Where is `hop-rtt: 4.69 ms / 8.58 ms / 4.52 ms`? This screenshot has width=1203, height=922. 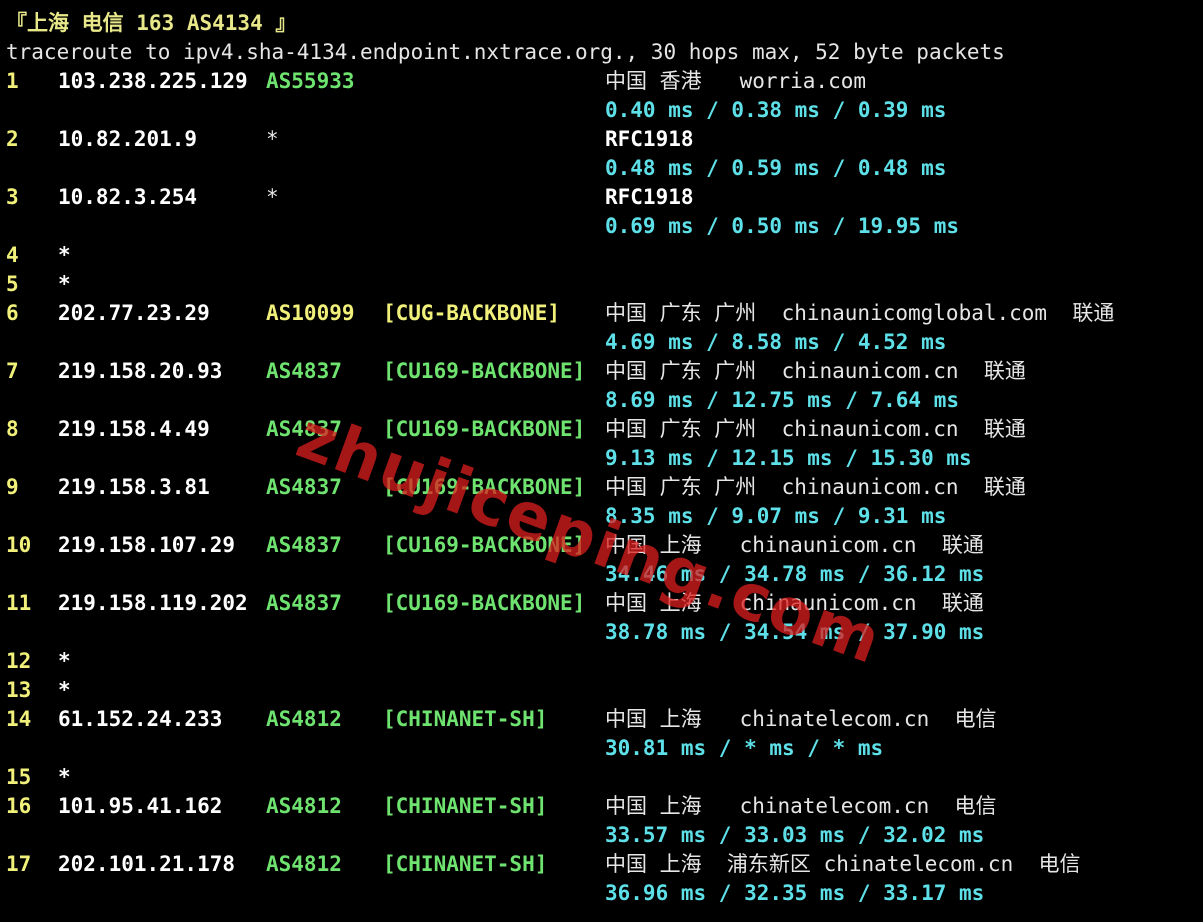
hop-rtt: 4.69 ms / 8.58 ms / 4.52 ms is located at coordinates (776, 342).